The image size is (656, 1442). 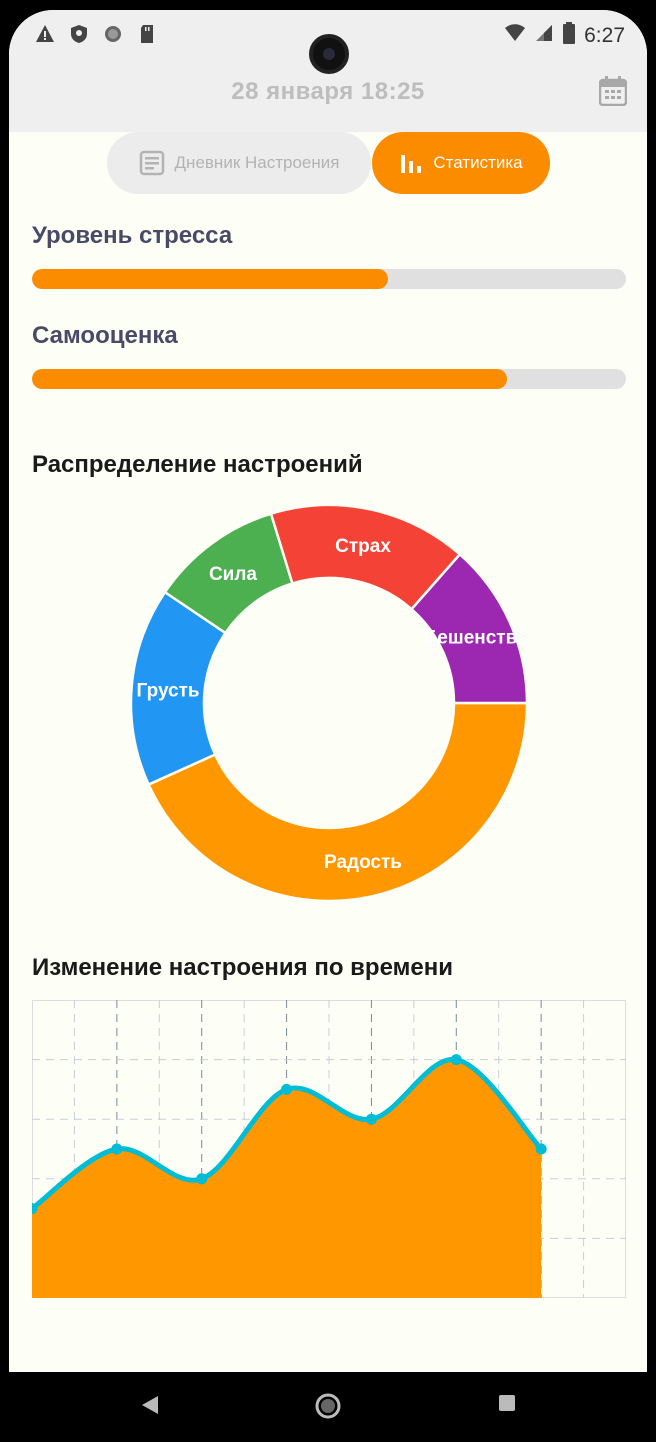 I want to click on stress-title: Уровень стресса, so click(x=132, y=235).